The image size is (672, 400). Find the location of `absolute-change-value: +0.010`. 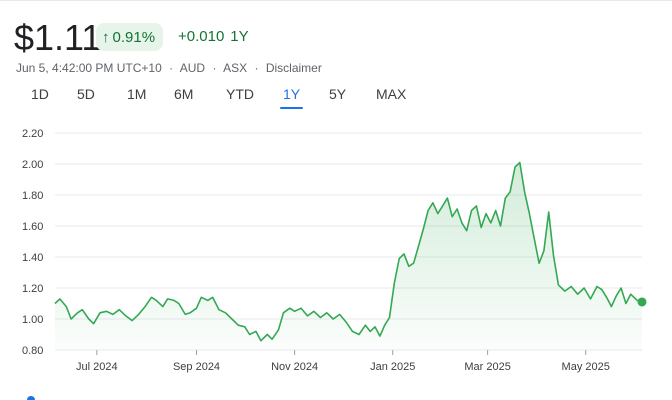

absolute-change-value: +0.010 is located at coordinates (201, 36).